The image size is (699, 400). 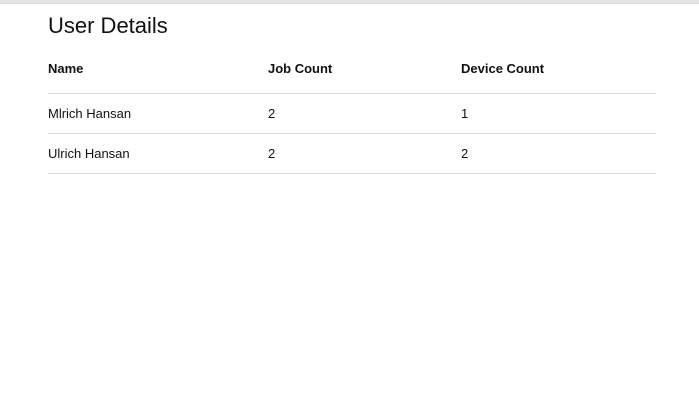 What do you see at coordinates (558, 77) in the screenshot?
I see `column-header-device-count: Device Count` at bounding box center [558, 77].